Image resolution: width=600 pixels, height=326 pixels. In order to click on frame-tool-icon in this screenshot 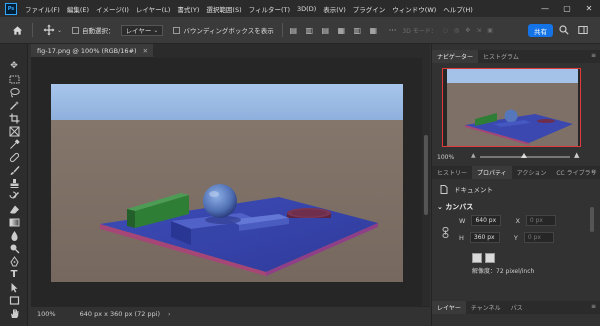, I will do `click(14, 131)`.